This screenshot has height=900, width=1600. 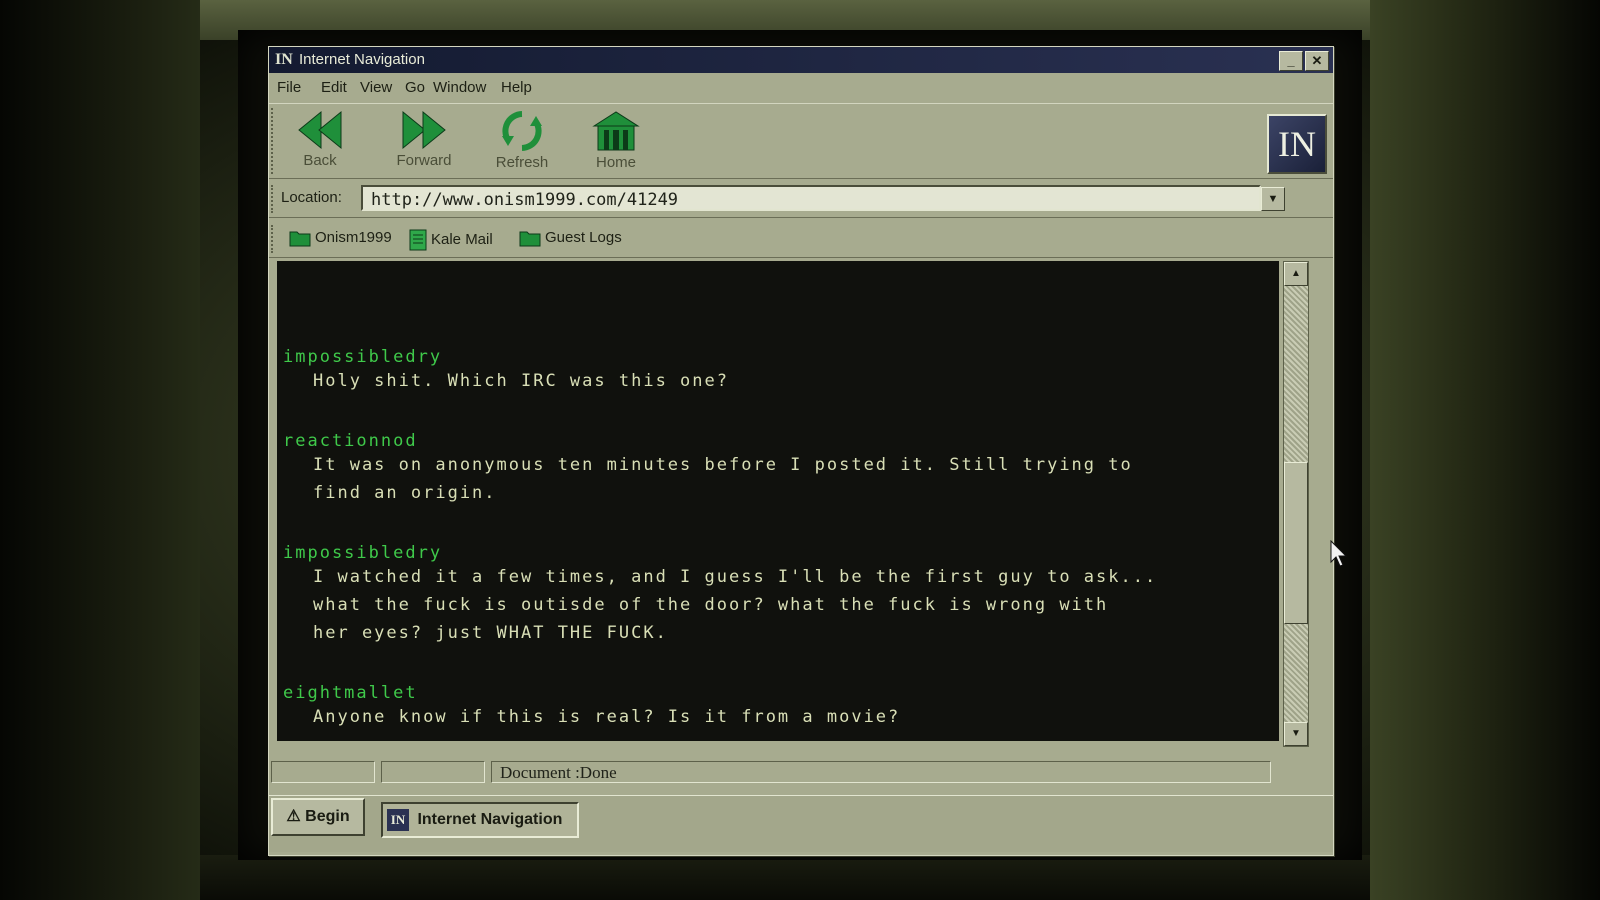 What do you see at coordinates (293, 816) in the screenshot?
I see `begin-logo-icon: ⚠` at bounding box center [293, 816].